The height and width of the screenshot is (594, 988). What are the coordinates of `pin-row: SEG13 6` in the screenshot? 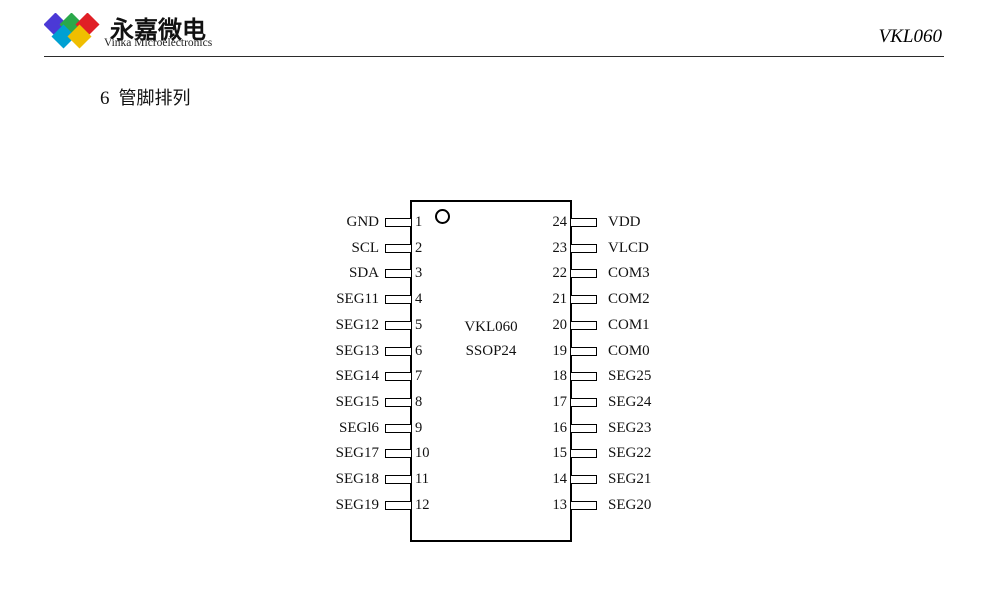 It's located at (361, 351).